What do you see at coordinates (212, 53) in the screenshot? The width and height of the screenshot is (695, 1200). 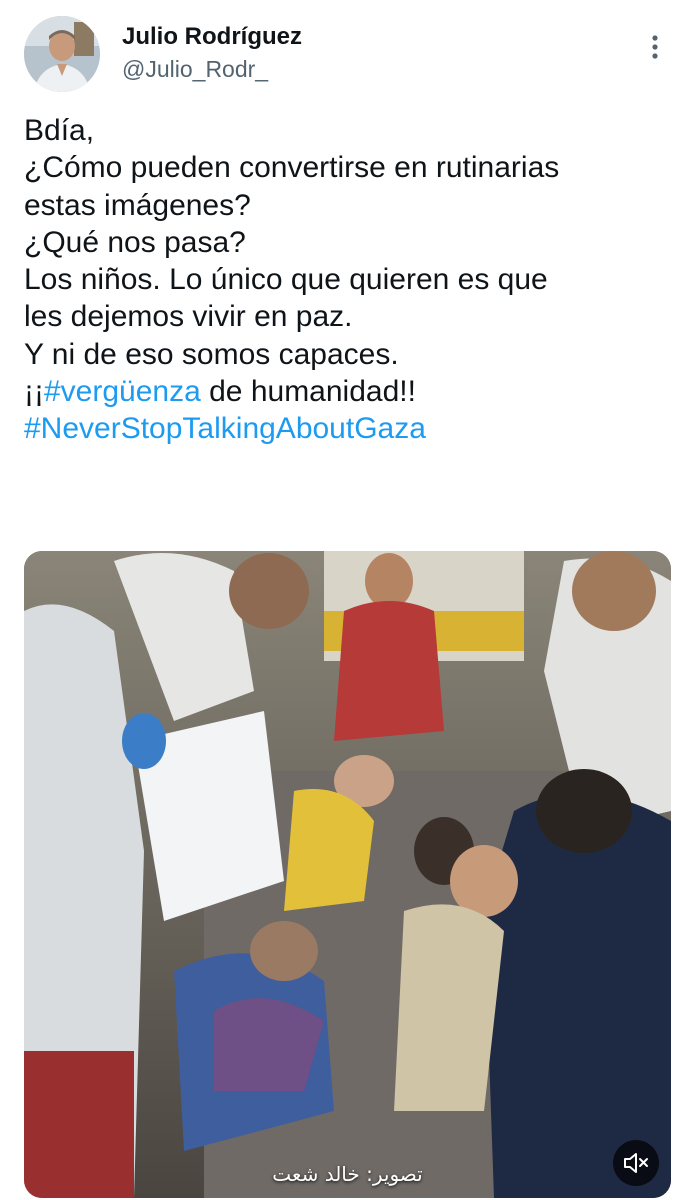 I see `author-names: Julio Rodríguez @Julio_Rodr_` at bounding box center [212, 53].